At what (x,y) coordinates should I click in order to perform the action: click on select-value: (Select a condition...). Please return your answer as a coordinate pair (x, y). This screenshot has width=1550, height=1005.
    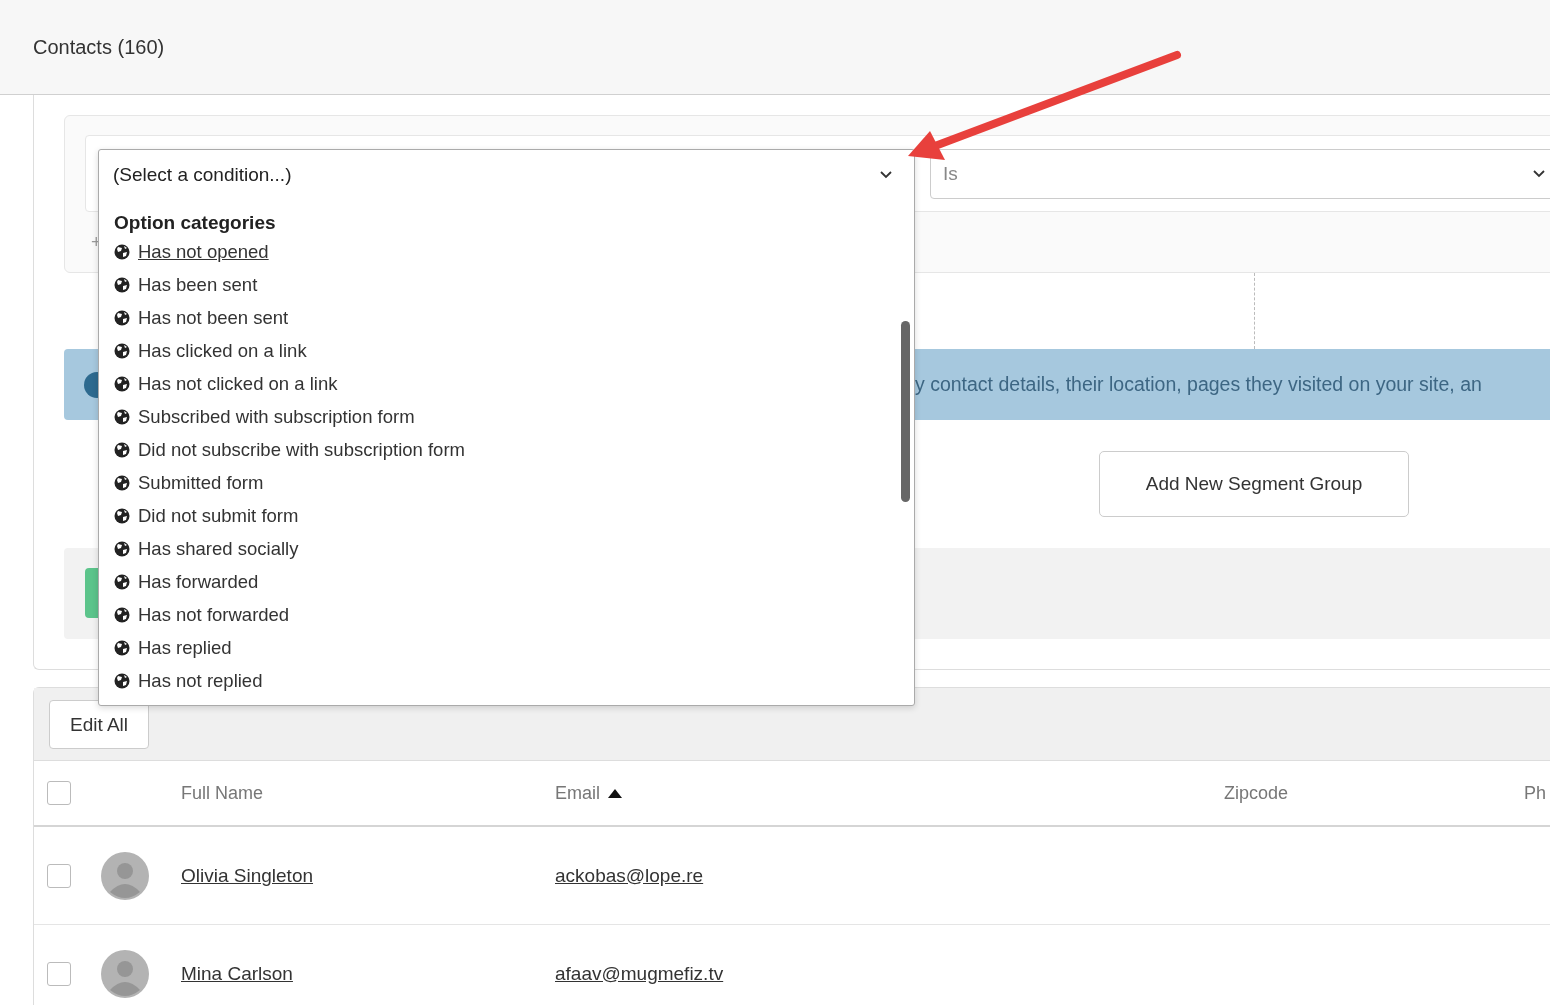
    Looking at the image, I should click on (202, 175).